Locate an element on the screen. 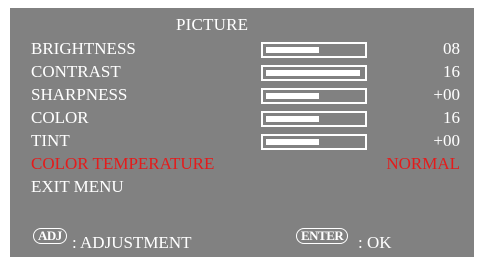 The image size is (483, 266). contrast-value: 16 is located at coordinates (451, 71).